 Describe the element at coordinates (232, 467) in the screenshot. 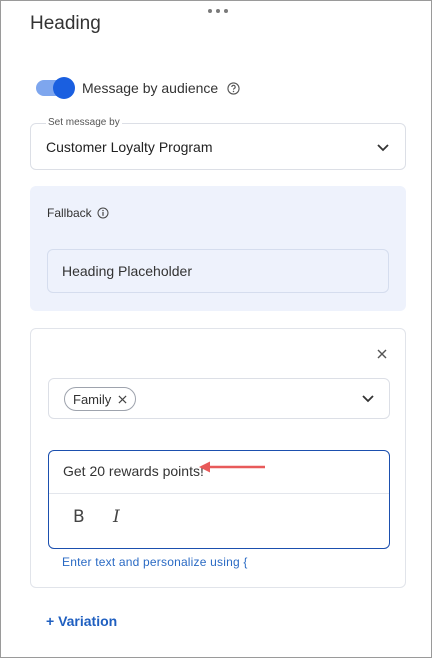

I see `annotation-arrow-icon` at that location.